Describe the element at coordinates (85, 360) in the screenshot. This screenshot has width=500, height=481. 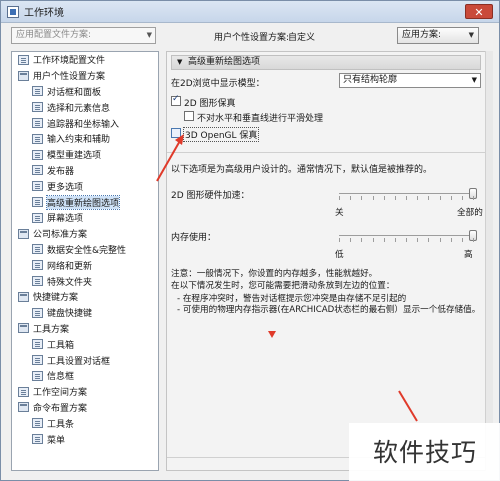
I see `tree-item: 工具设置对话框` at that location.